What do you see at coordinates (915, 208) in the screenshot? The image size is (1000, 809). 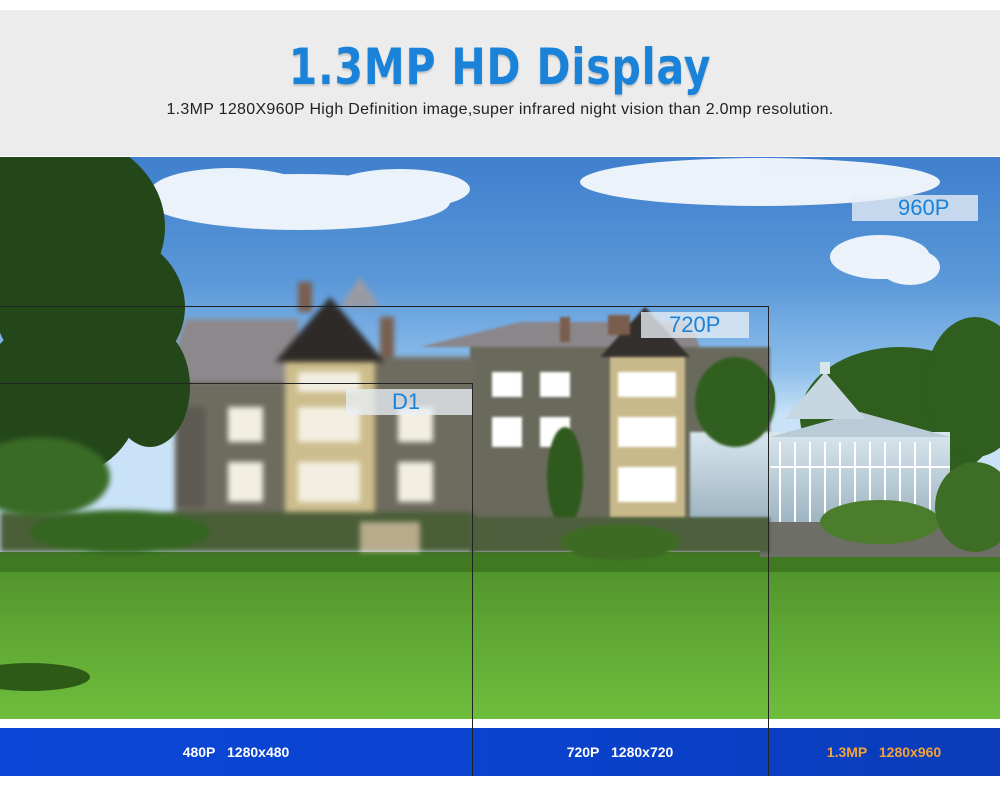 I see `label-960p: 960P` at bounding box center [915, 208].